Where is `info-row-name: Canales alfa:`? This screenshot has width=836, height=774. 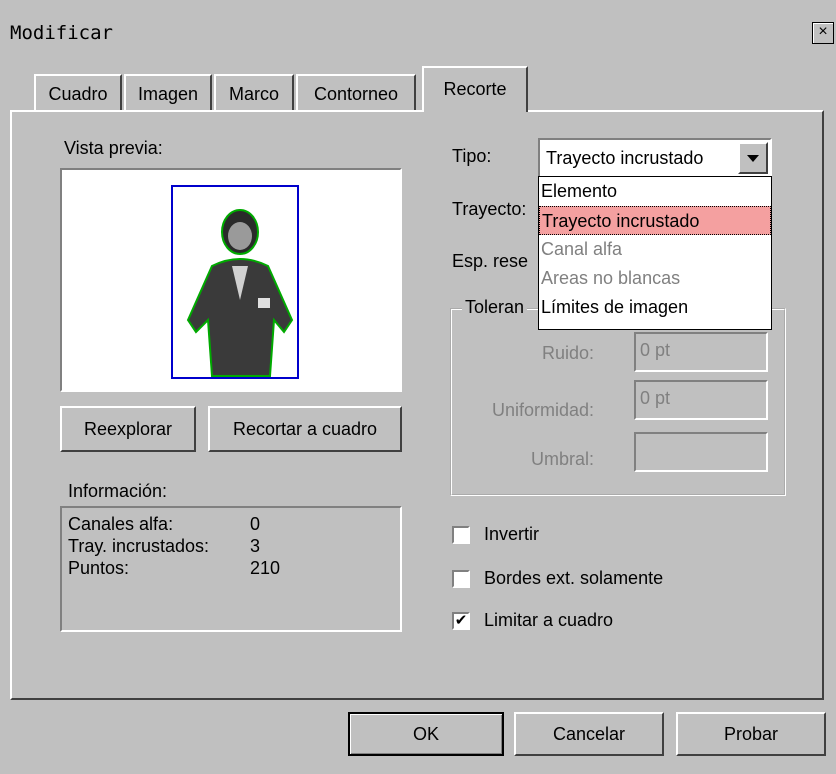 info-row-name: Canales alfa: is located at coordinates (121, 524).